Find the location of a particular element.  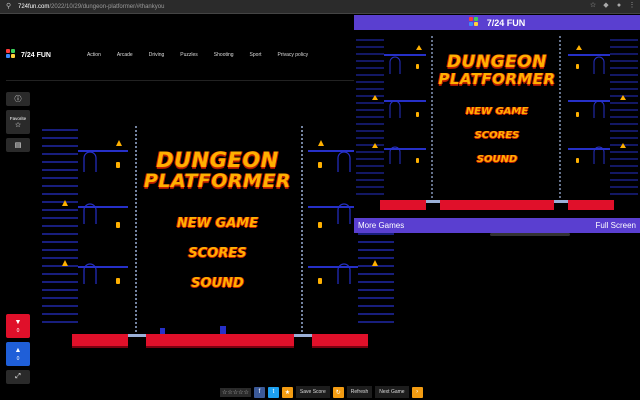

full-screen-link: Full Screen is located at coordinates (616, 225).